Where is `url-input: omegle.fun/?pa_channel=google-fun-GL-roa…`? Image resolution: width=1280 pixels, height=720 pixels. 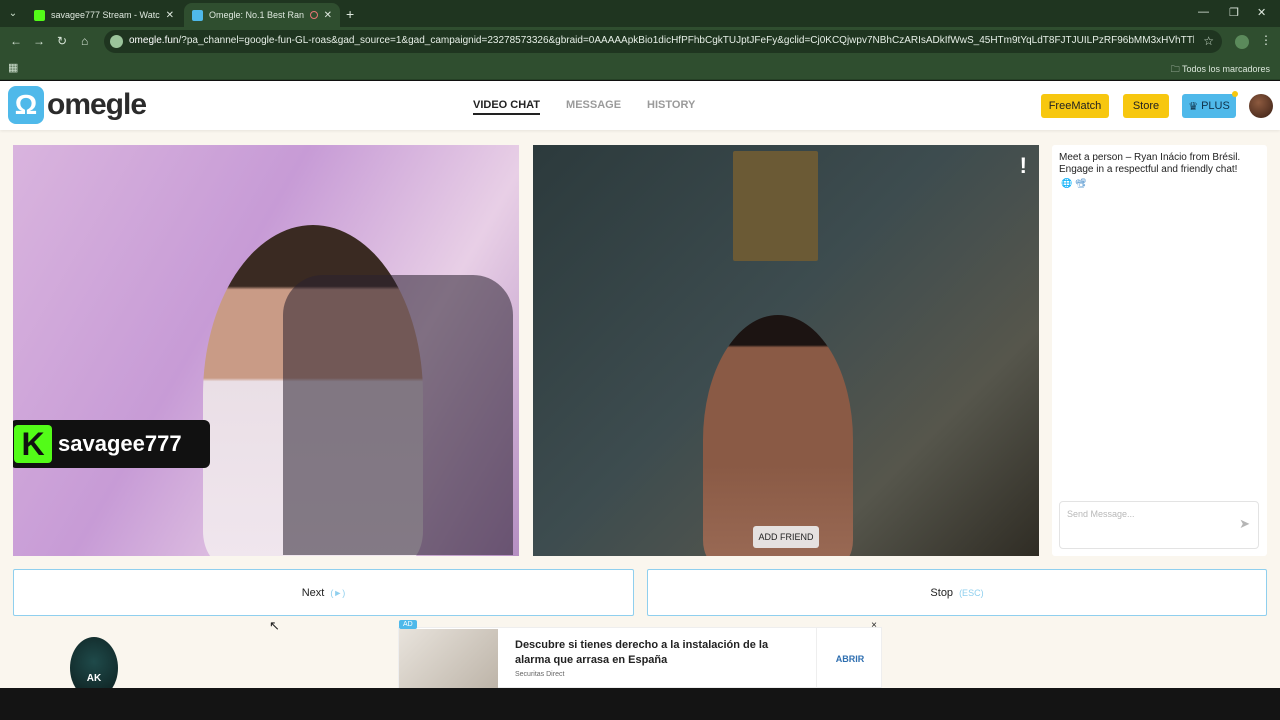
url-input: omegle.fun/?pa_channel=google-fun-GL-roa… is located at coordinates (663, 41).